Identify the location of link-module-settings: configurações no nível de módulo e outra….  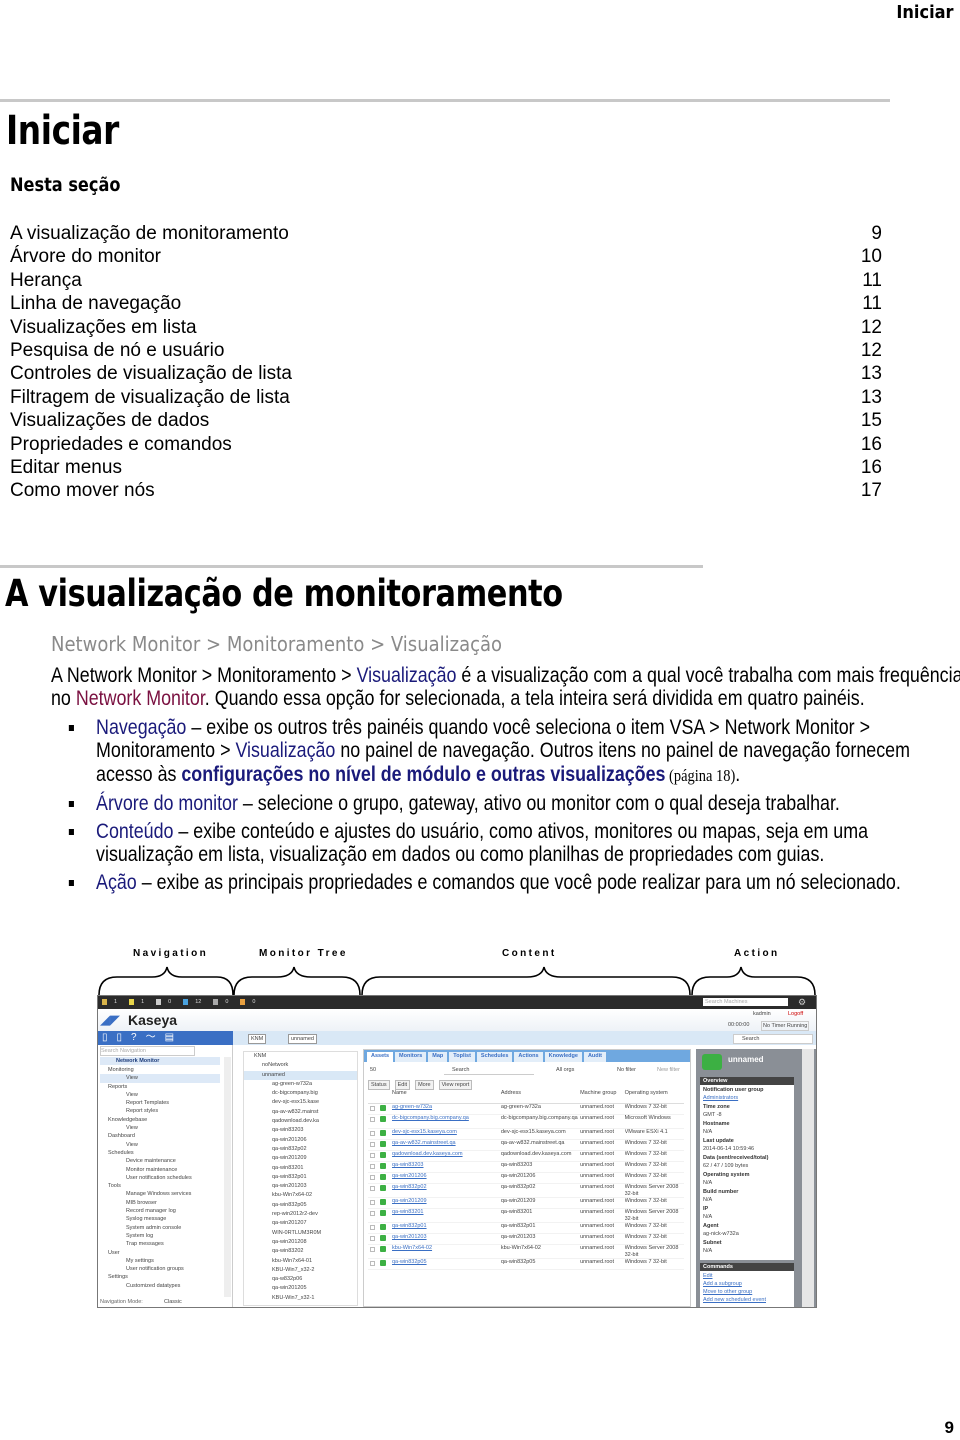
(423, 774).